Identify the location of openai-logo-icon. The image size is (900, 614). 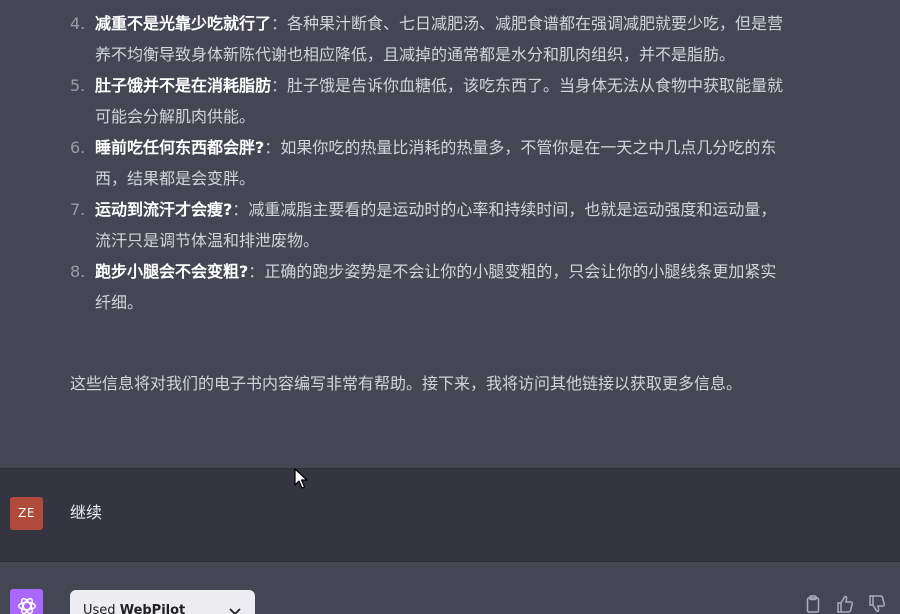
(26, 601).